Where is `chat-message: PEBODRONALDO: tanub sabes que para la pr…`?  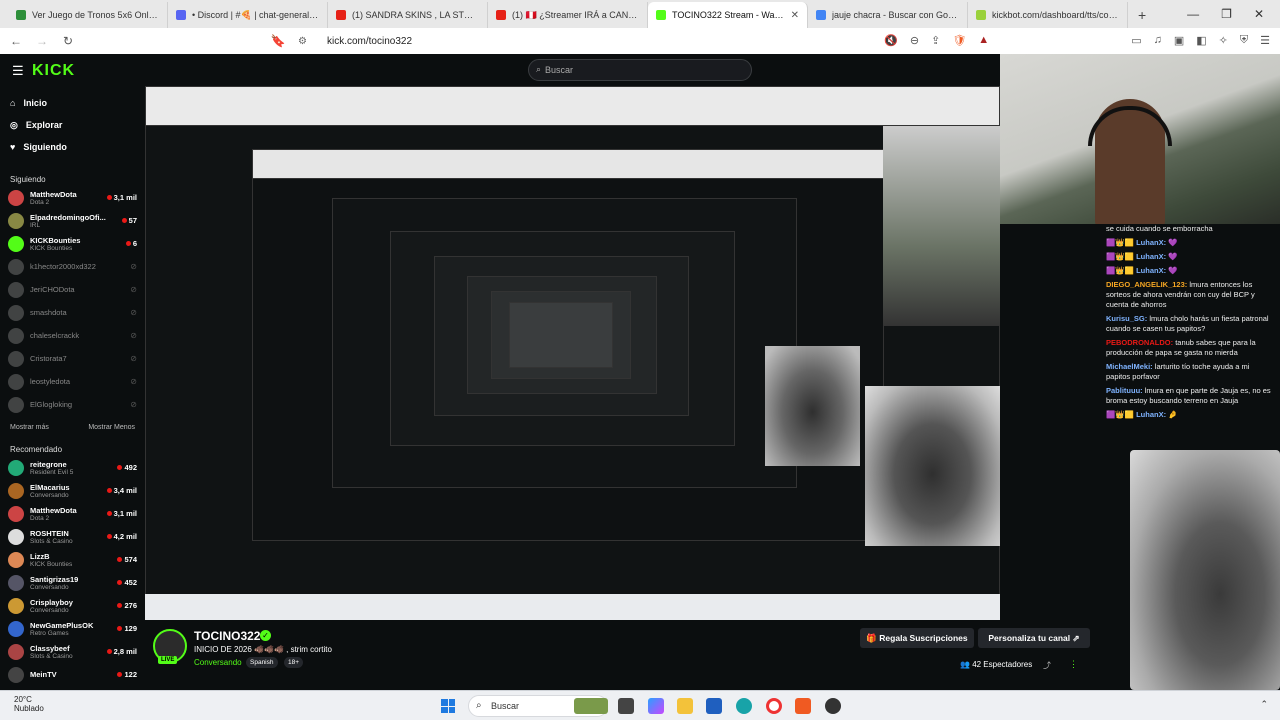 chat-message: PEBODRONALDO: tanub sabes que para la pr… is located at coordinates (1190, 348).